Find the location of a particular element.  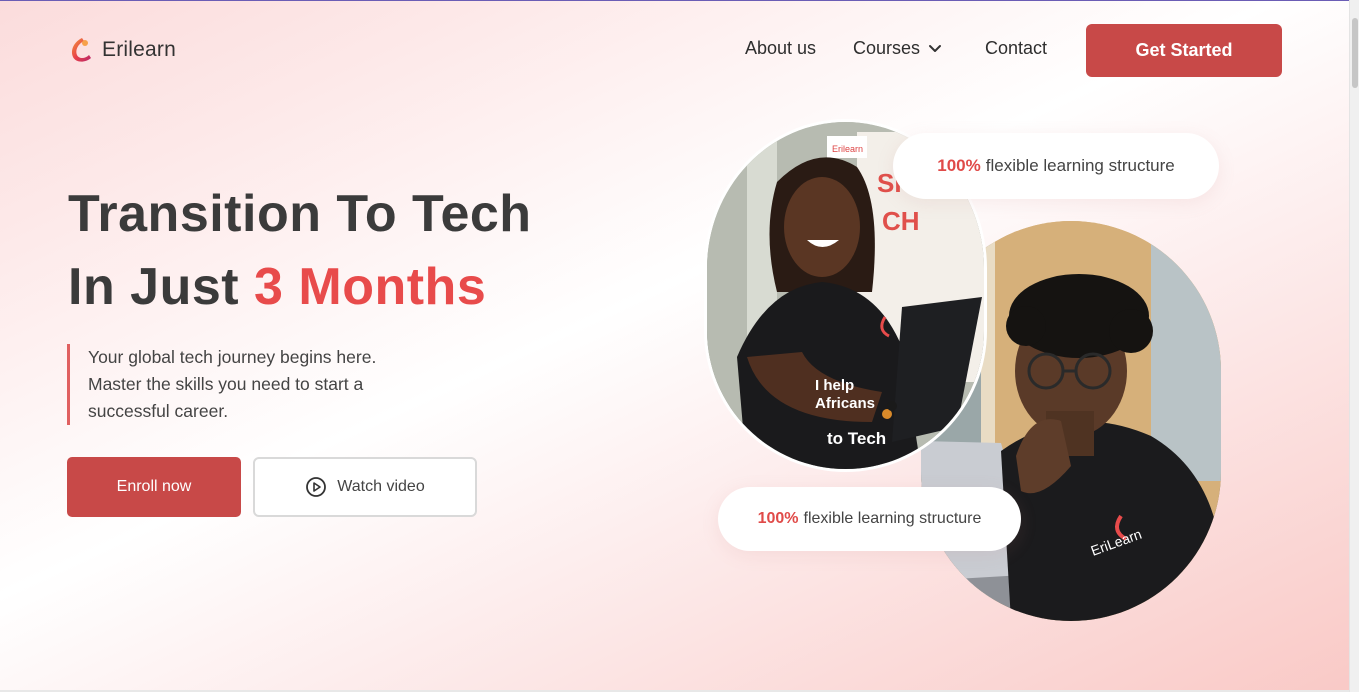

flexible-learning-badge-bottom: 100% flexible learning structure is located at coordinates (869, 519).